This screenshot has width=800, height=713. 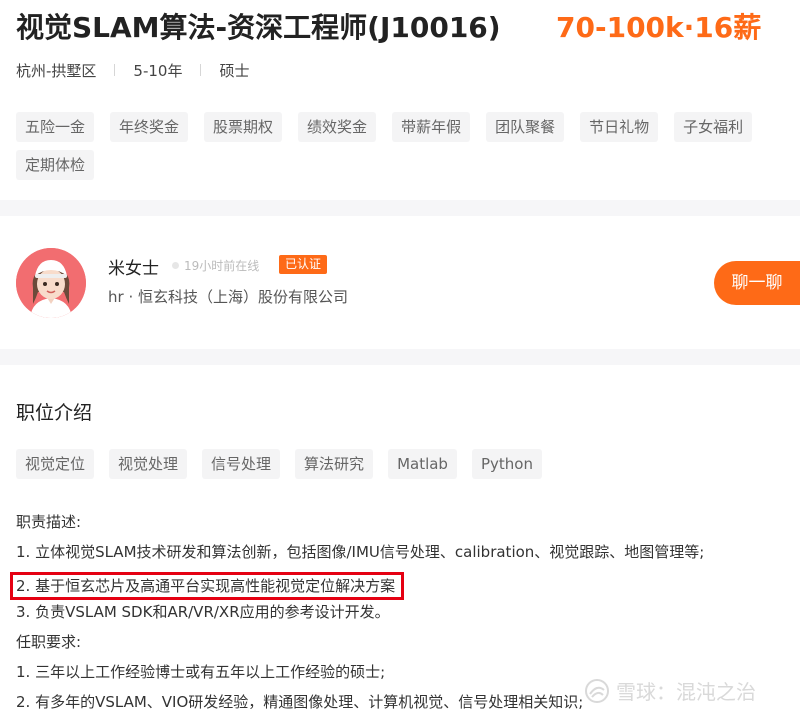 I want to click on requirements-title: 任职要求:, so click(x=49, y=642).